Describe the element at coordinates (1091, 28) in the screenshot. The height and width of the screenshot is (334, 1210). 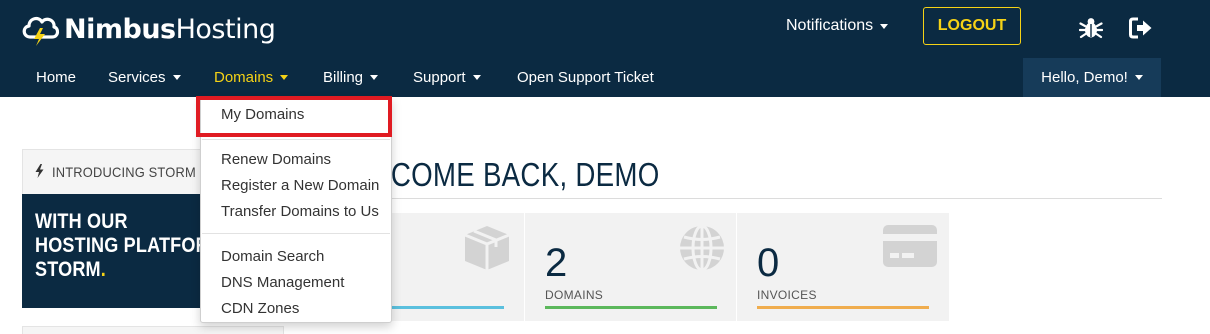
I see `bug-icon` at that location.